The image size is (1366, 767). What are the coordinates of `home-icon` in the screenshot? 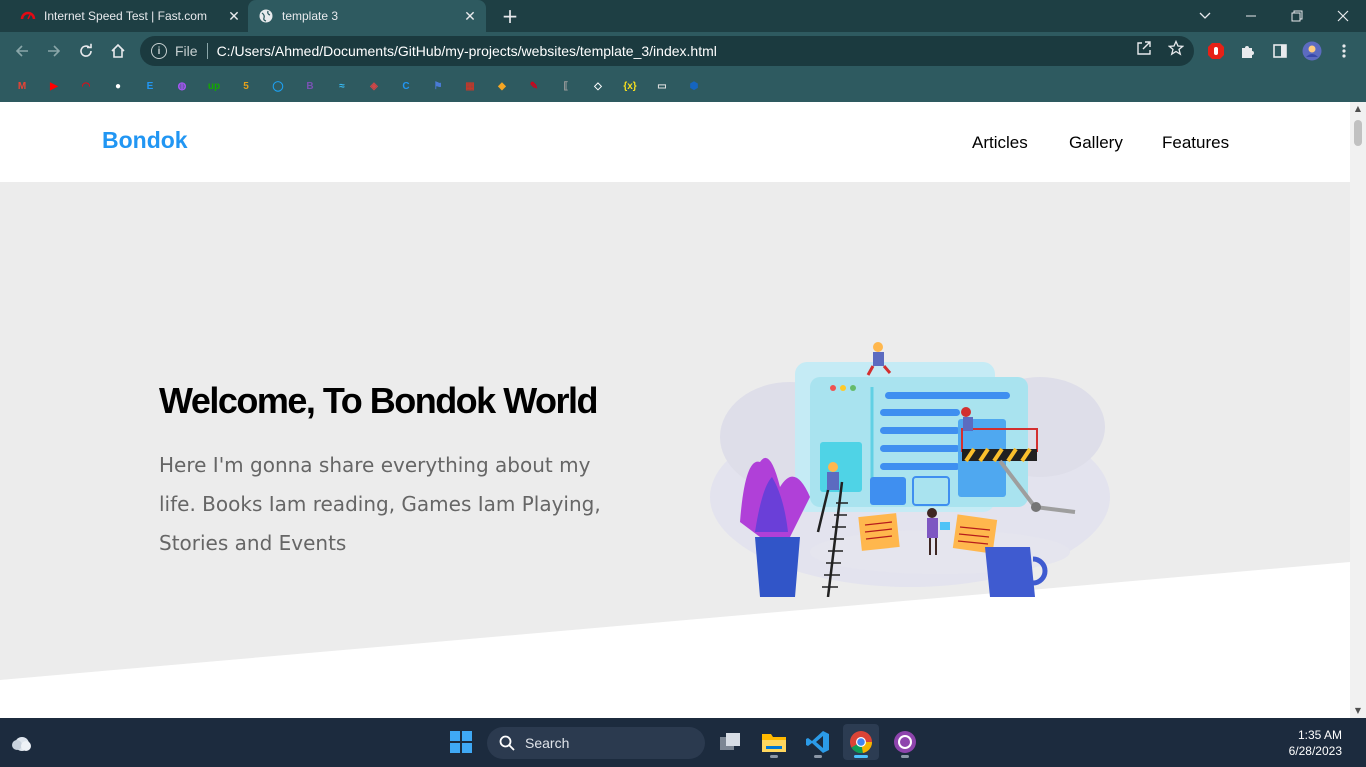 It's located at (118, 51).